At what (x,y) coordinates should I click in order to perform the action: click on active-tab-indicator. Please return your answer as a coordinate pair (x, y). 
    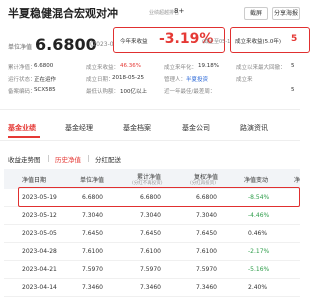
    Looking at the image, I should click on (24, 137).